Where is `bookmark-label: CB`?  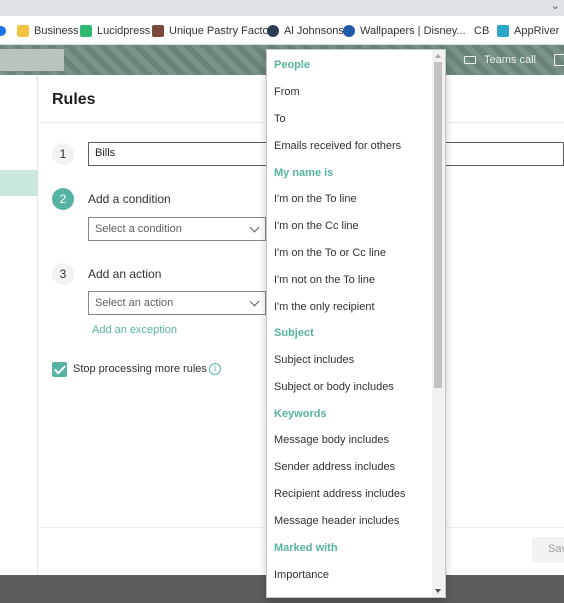 bookmark-label: CB is located at coordinates (482, 31).